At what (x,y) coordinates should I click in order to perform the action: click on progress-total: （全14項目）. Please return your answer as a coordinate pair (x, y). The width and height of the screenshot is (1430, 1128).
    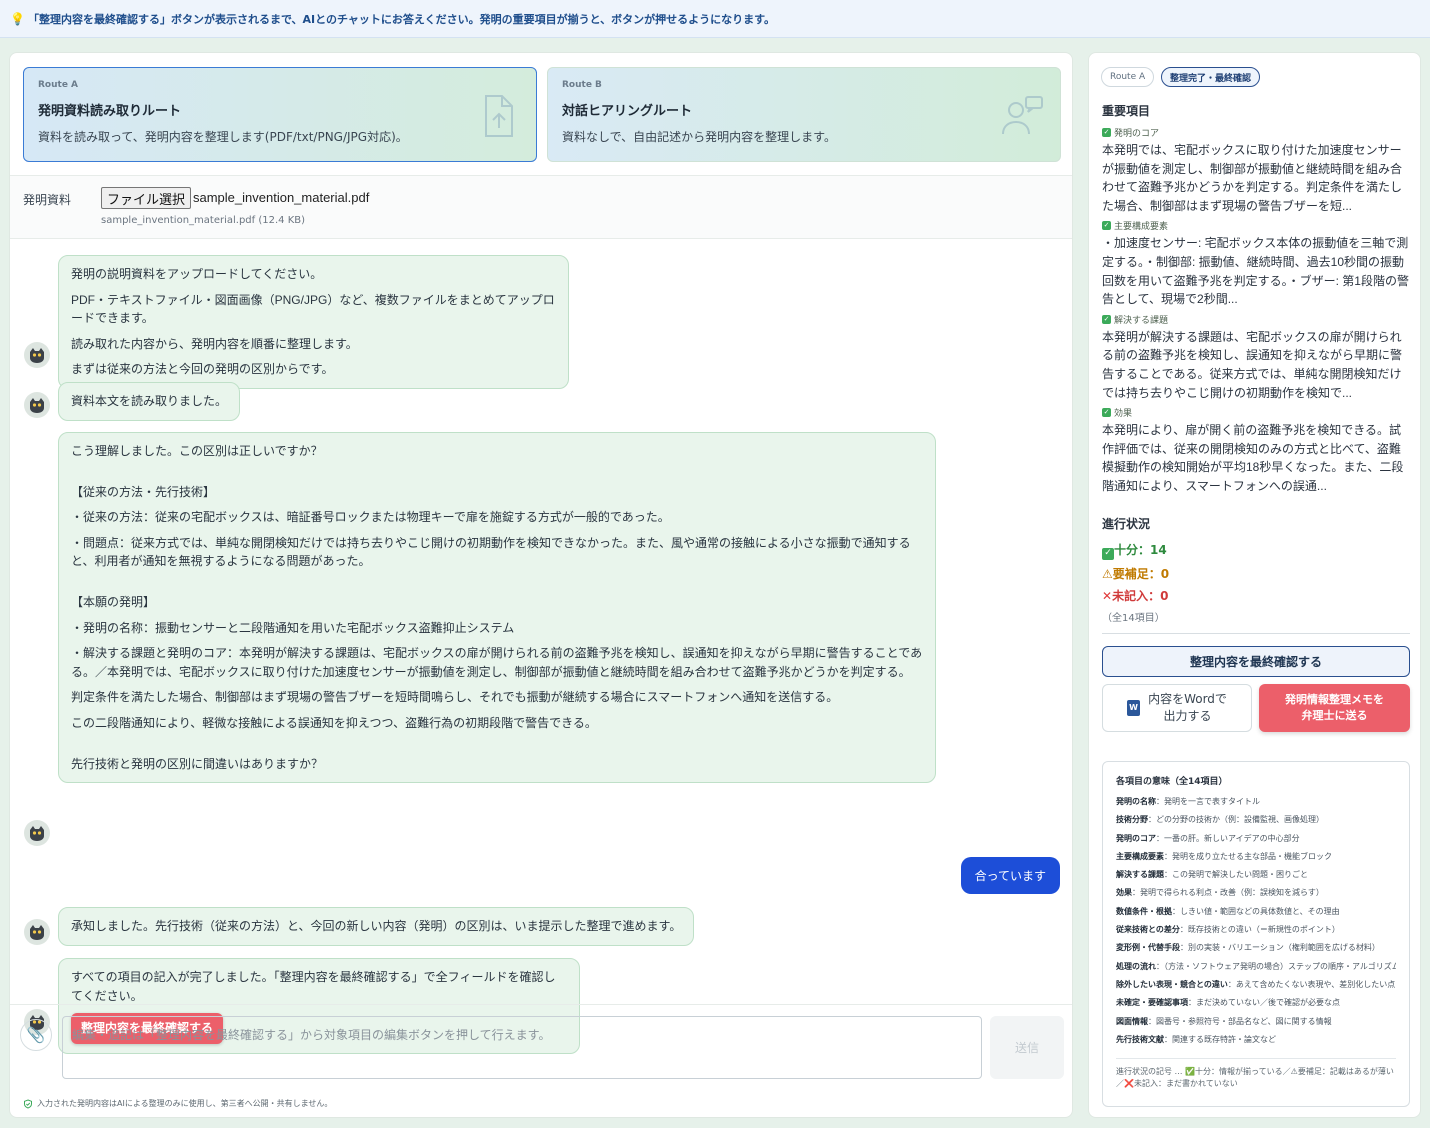
    Looking at the image, I should click on (1133, 618).